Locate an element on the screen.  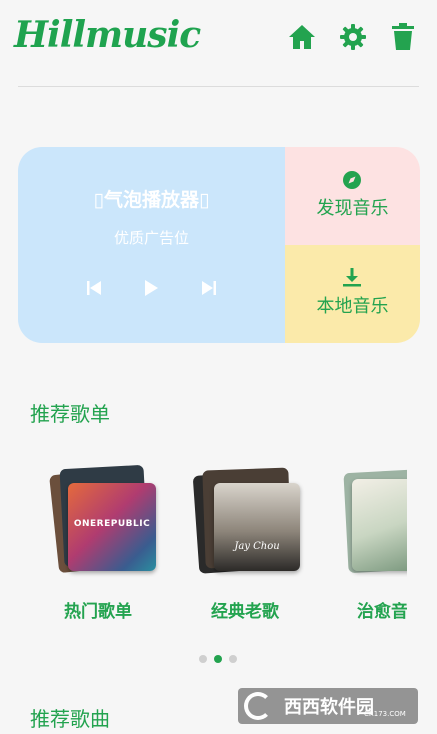
playlist-card-classic: Jay Chou is located at coordinates (248, 521).